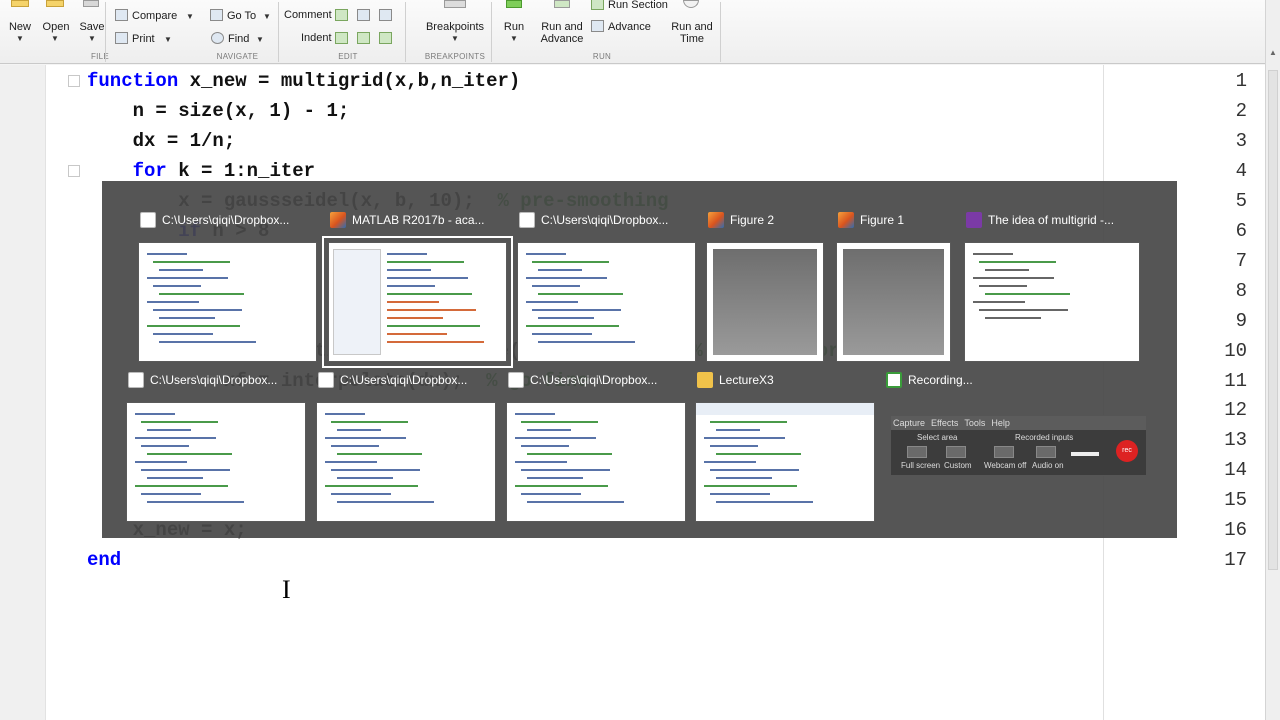  Describe the element at coordinates (562, 33) in the screenshot. I see `run-and-advance-button: Run and Advance` at that location.